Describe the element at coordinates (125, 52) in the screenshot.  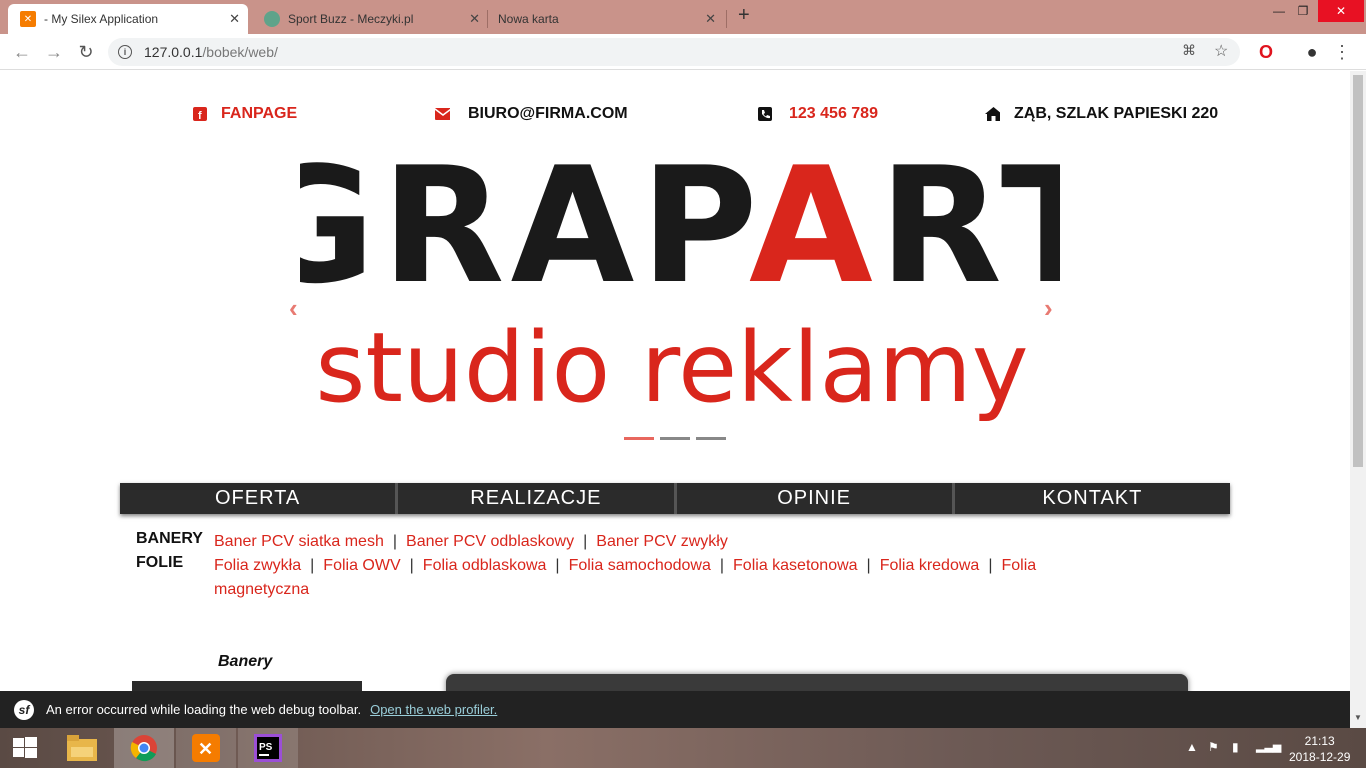
I see `site-info-icon: i` at that location.